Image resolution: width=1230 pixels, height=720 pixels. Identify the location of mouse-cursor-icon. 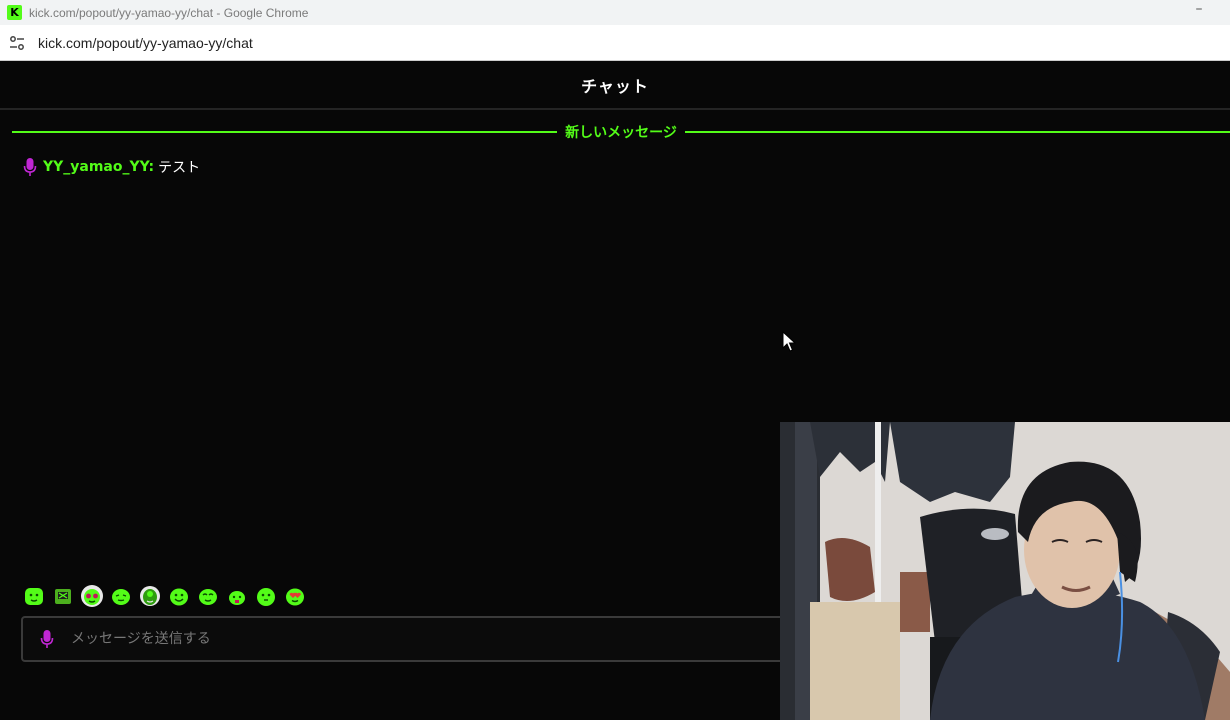
(789, 341).